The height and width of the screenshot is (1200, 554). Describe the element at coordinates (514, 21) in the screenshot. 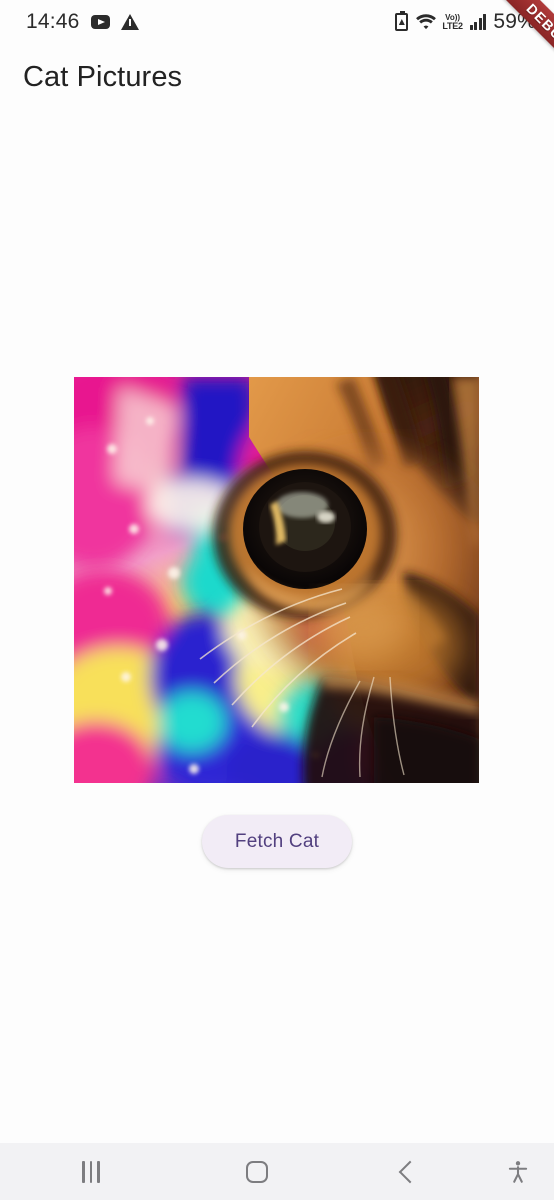

I see `battery-percent: 59%` at that location.